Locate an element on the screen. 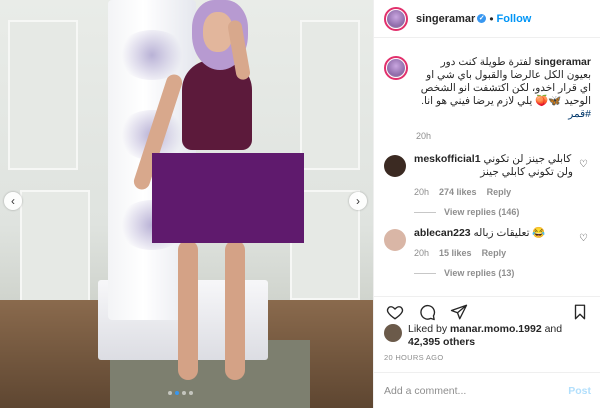 This screenshot has width=600, height=408. hashtag-link: #قمر is located at coordinates (579, 114).